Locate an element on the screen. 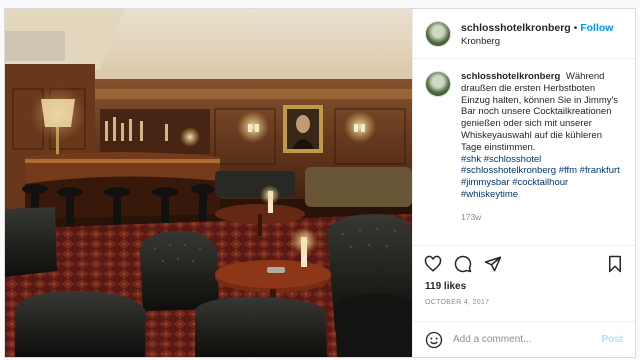 This screenshot has width=640, height=360. post-date: OCTOBER 4, 2017 is located at coordinates (524, 308).